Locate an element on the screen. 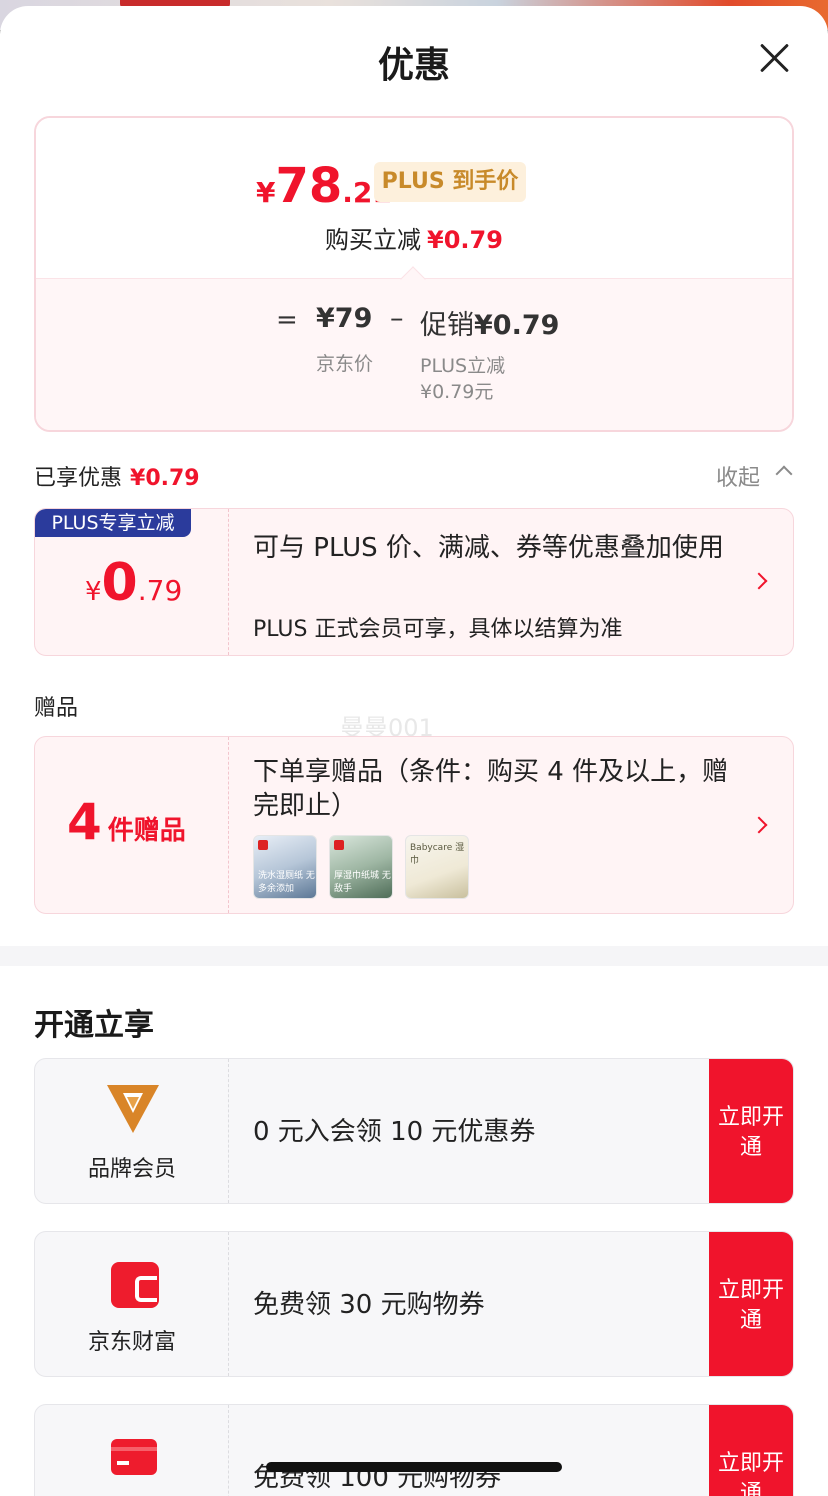 The image size is (828, 1496). price-top: ¥78.21 PLUS 到手价 购买立减 ¥0.79 is located at coordinates (414, 198).